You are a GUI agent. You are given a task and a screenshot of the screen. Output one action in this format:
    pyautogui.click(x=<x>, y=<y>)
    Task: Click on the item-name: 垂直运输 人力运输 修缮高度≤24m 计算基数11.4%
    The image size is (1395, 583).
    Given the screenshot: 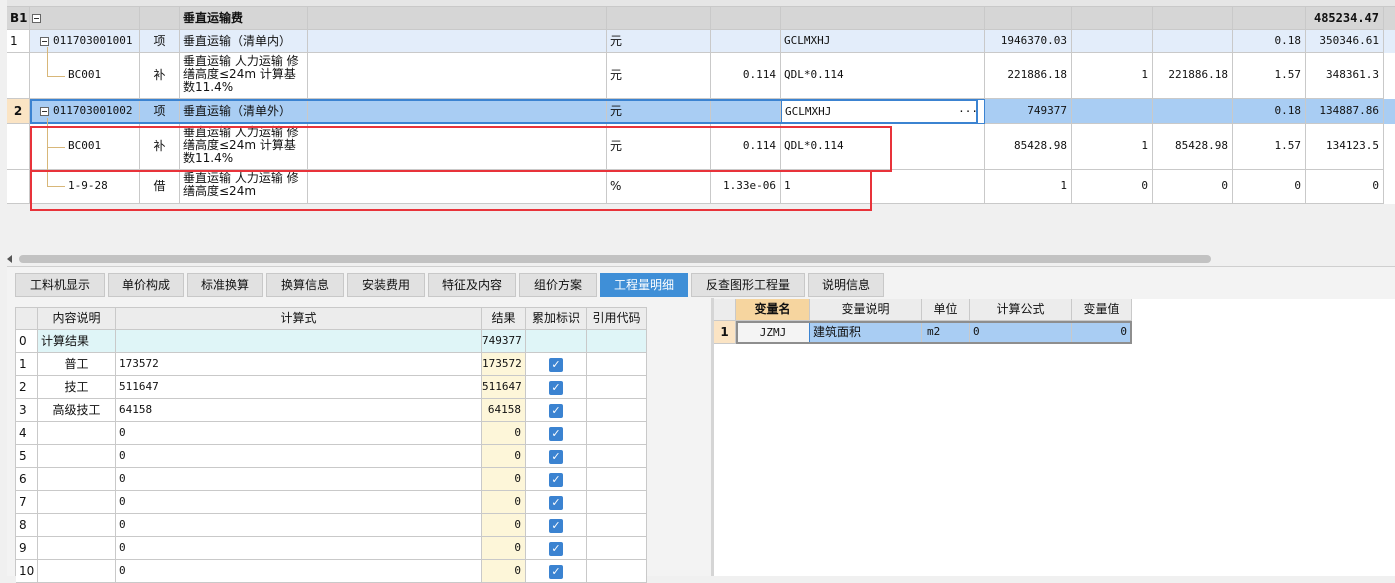 What is the action you would take?
    pyautogui.click(x=244, y=76)
    